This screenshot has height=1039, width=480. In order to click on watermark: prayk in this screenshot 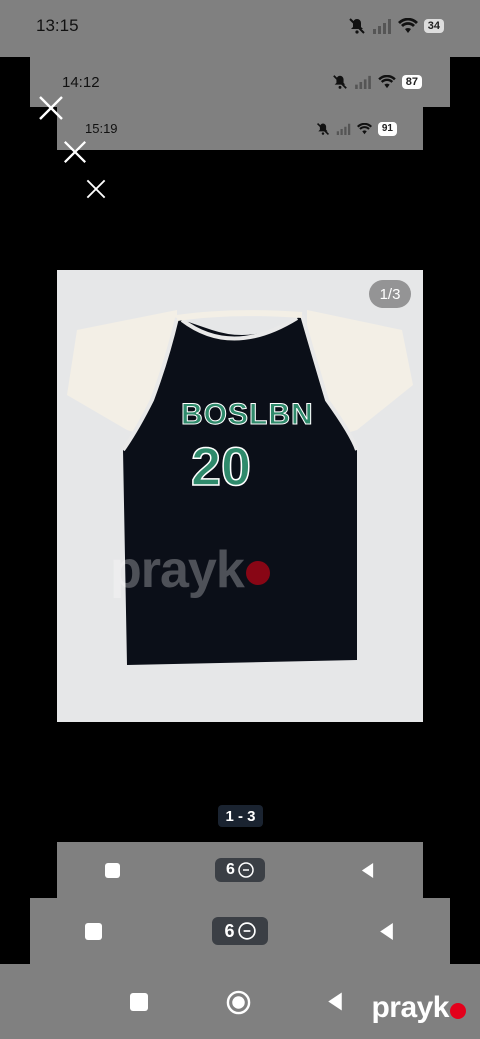, I will do `click(190, 570)`.